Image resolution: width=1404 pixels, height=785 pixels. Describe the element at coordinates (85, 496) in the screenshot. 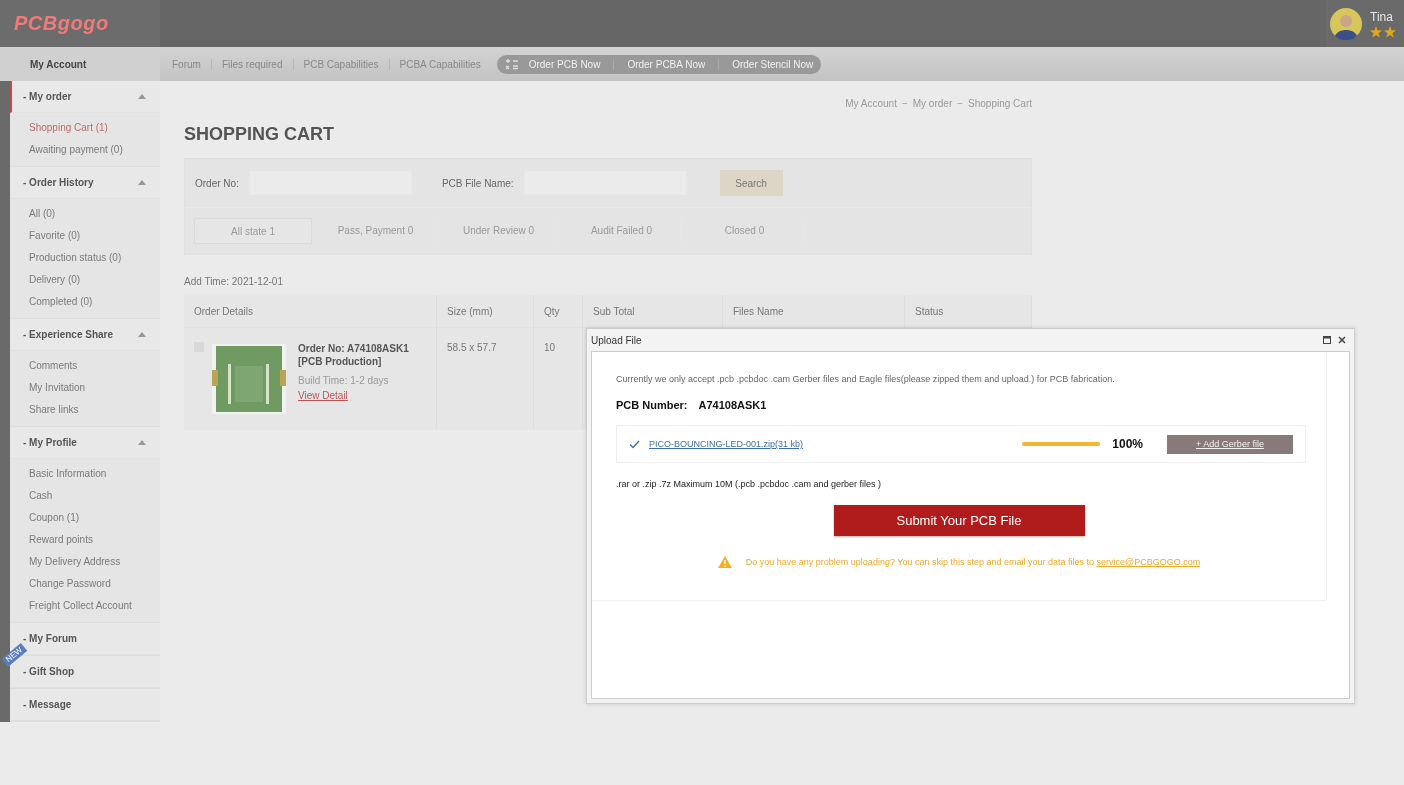

I see `sidebar-item: Cash` at that location.